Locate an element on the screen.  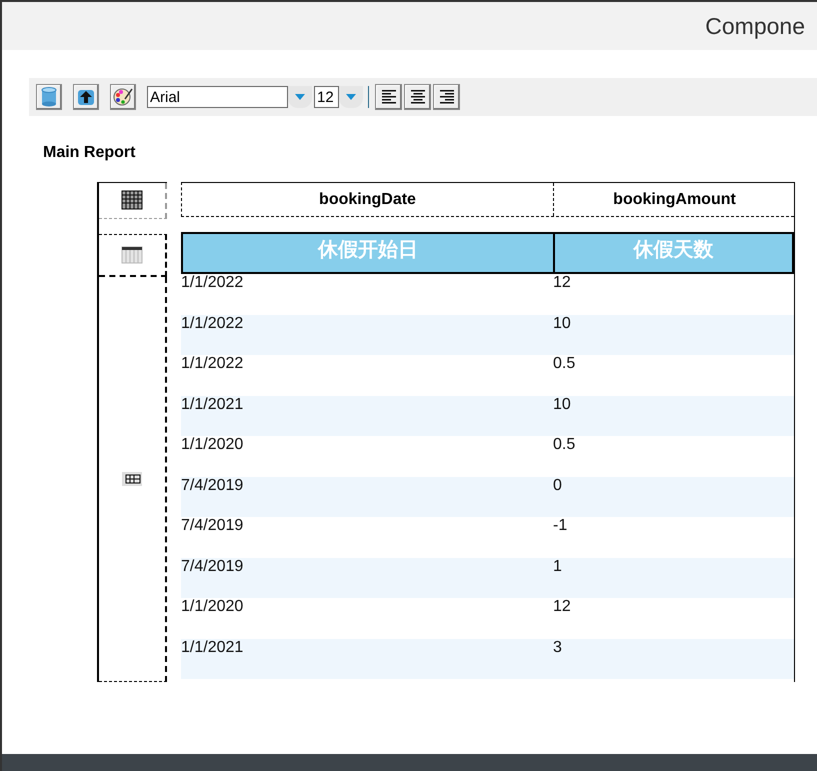
column-header: 休假天数 is located at coordinates (673, 250).